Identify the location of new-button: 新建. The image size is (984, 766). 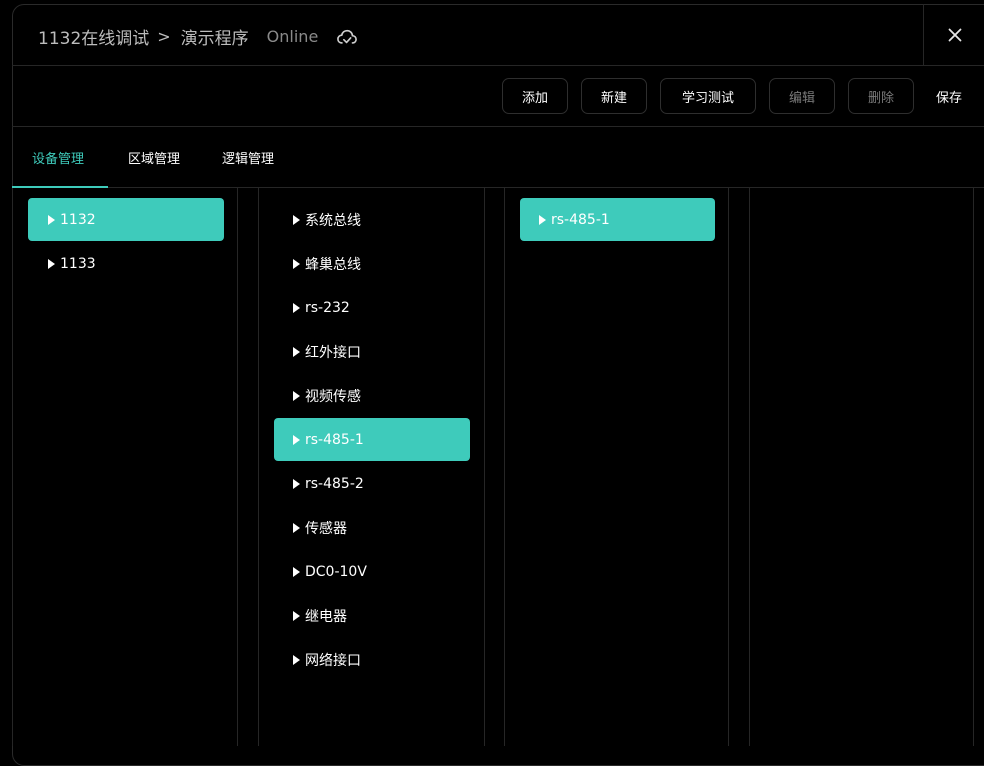
(614, 96).